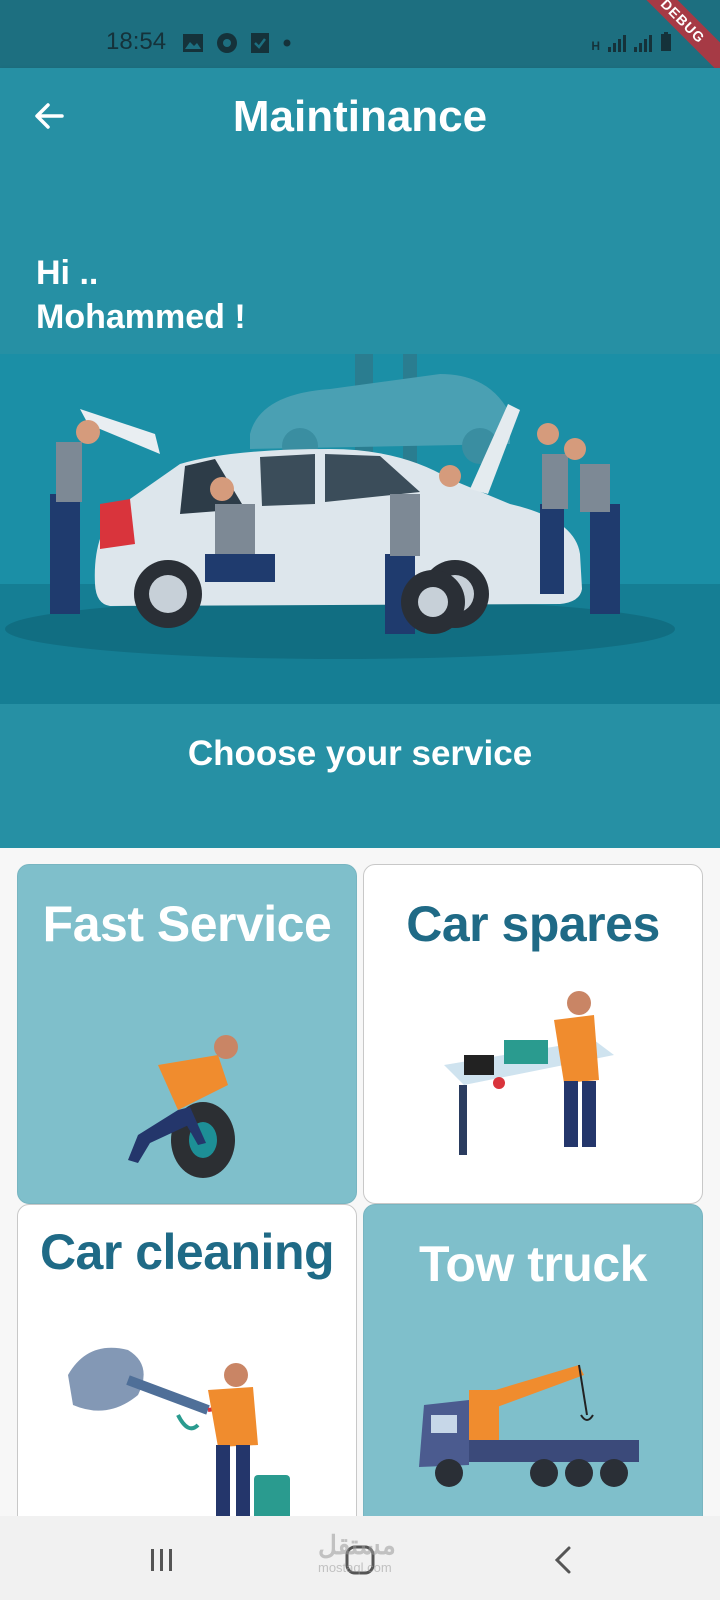 This screenshot has height=1600, width=720. What do you see at coordinates (533, 1360) in the screenshot?
I see `service-card-tow-truck: Tow truck` at bounding box center [533, 1360].